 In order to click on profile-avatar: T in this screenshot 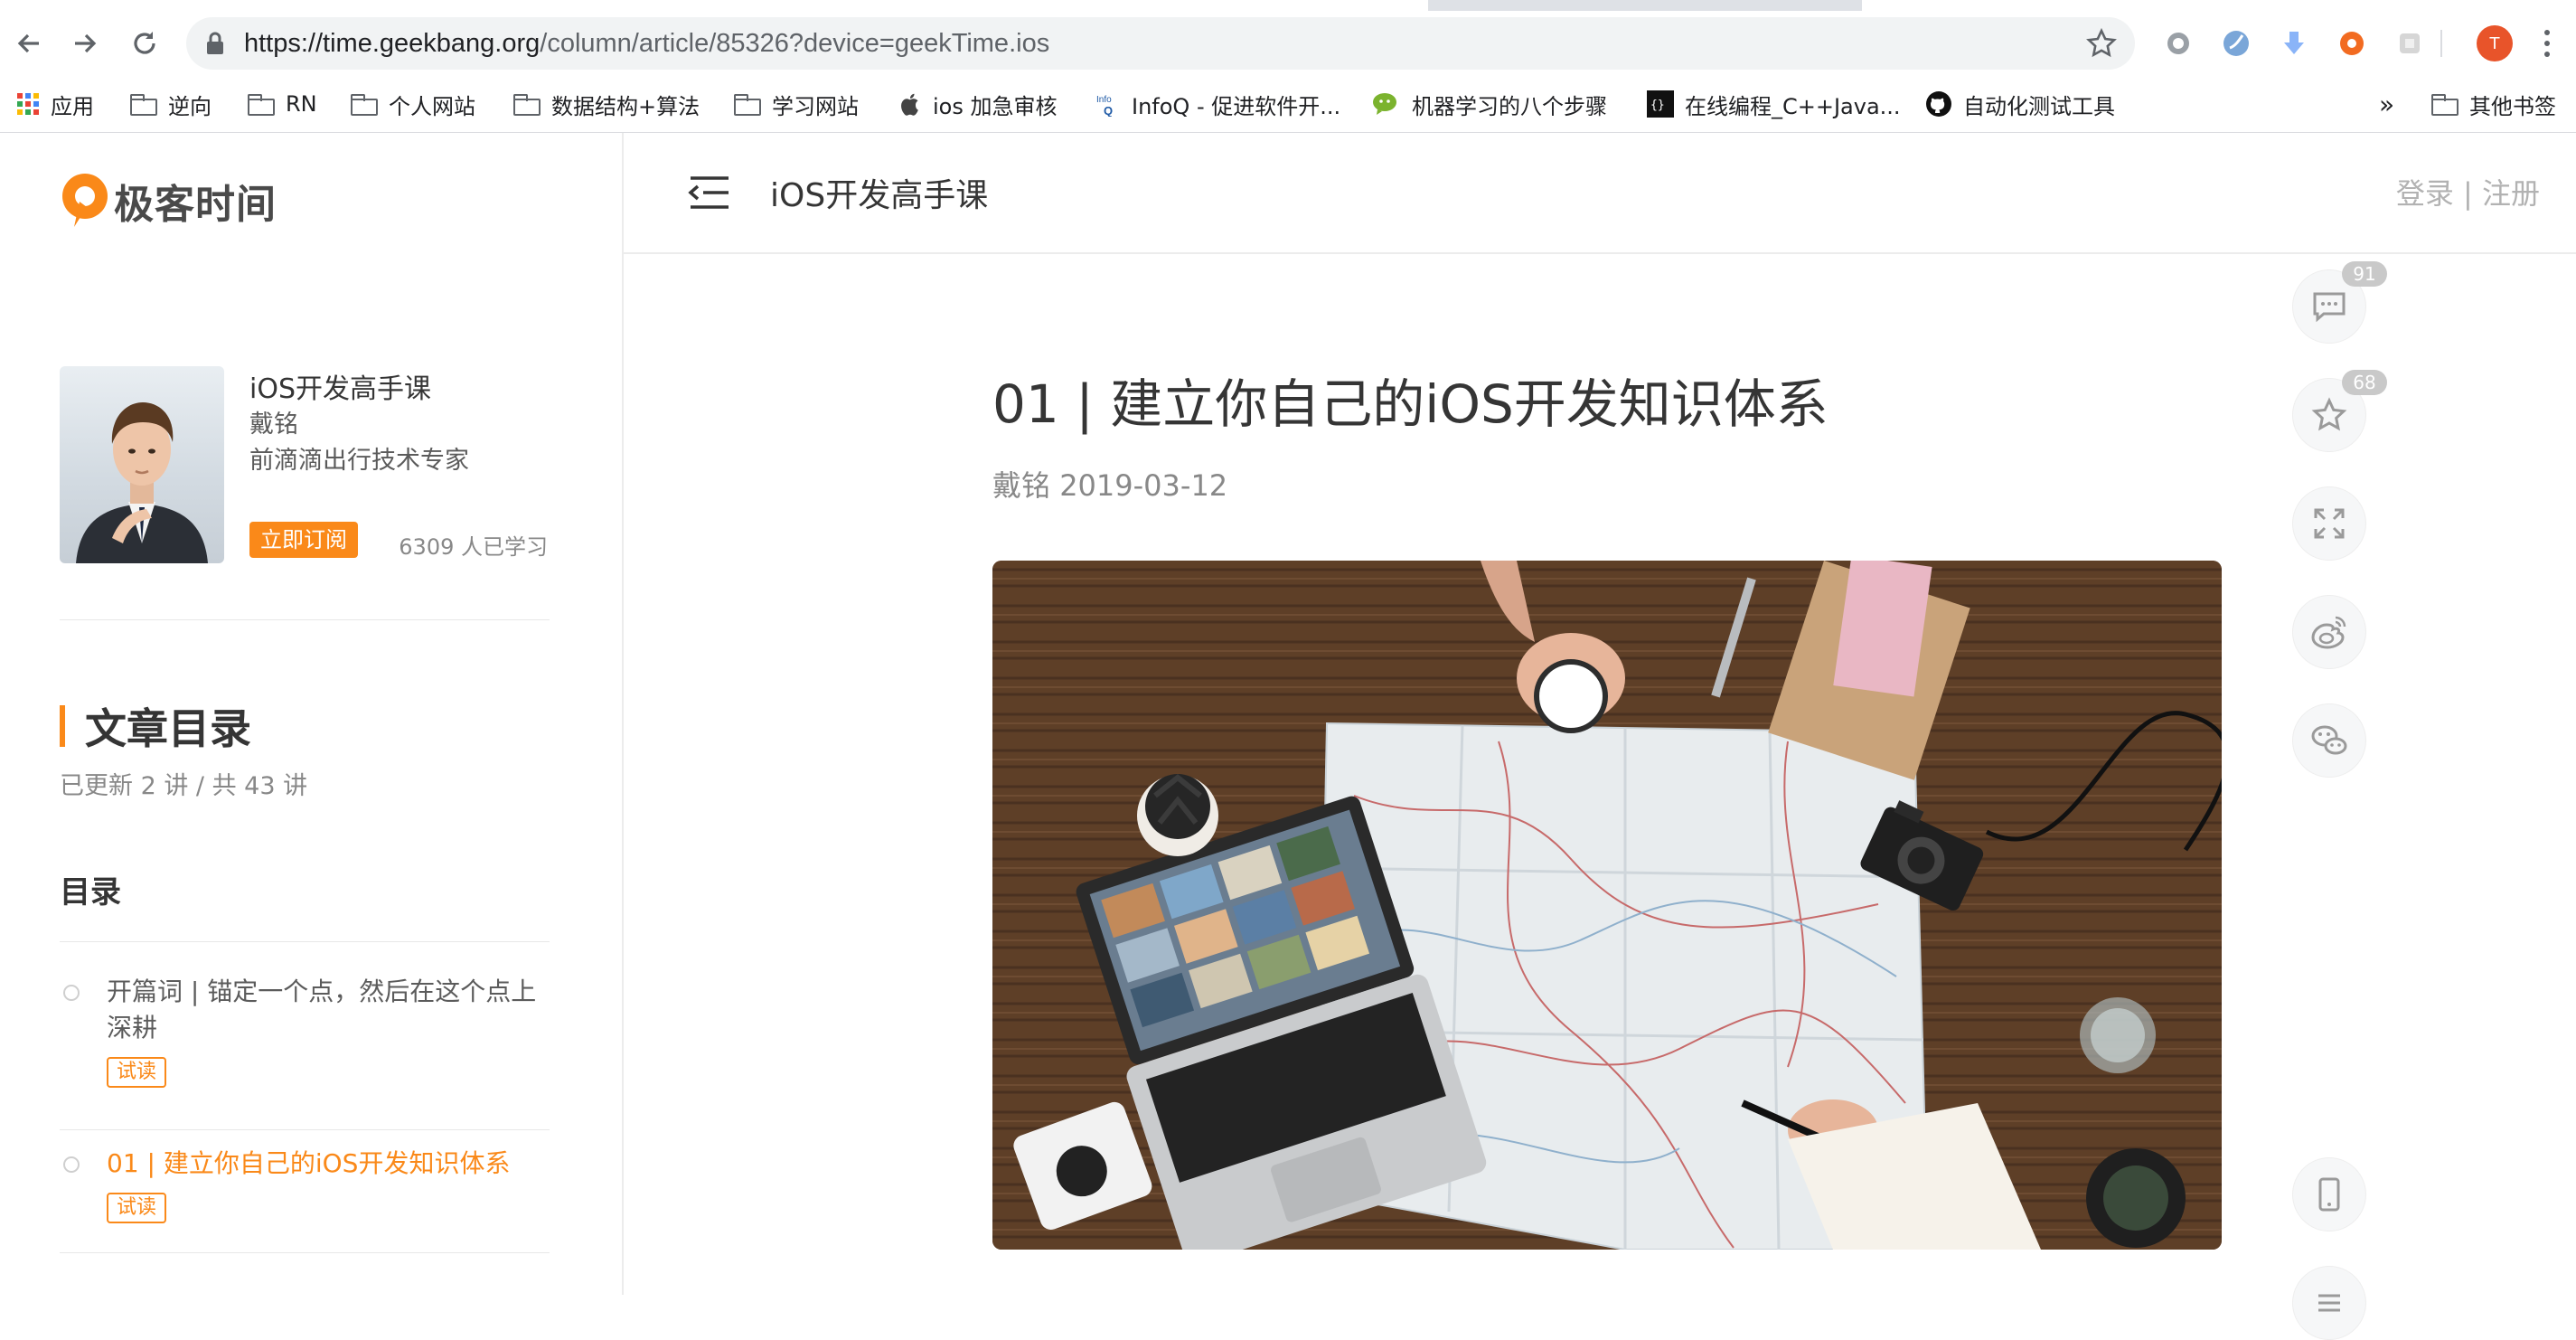, I will do `click(2495, 43)`.